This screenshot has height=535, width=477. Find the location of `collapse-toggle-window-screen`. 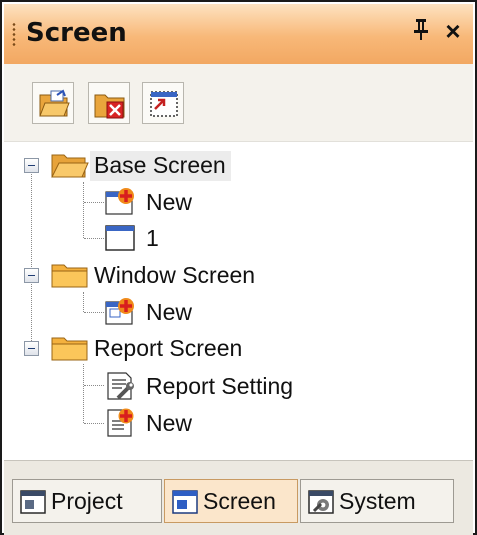

collapse-toggle-window-screen is located at coordinates (31, 275).